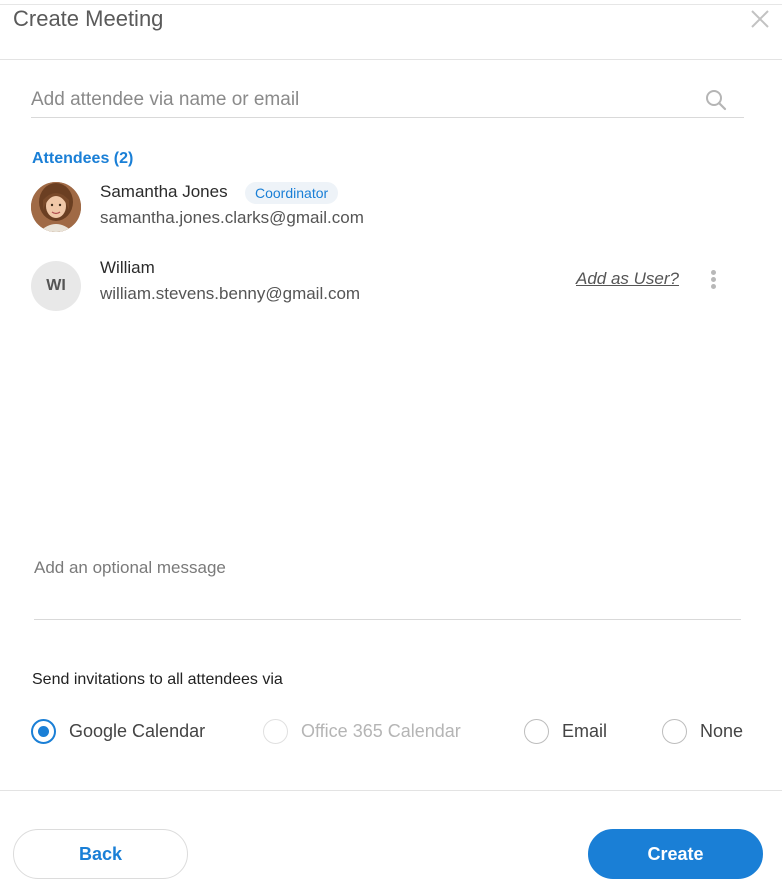 This screenshot has height=890, width=782. I want to click on more-vertical-icon, so click(713, 281).